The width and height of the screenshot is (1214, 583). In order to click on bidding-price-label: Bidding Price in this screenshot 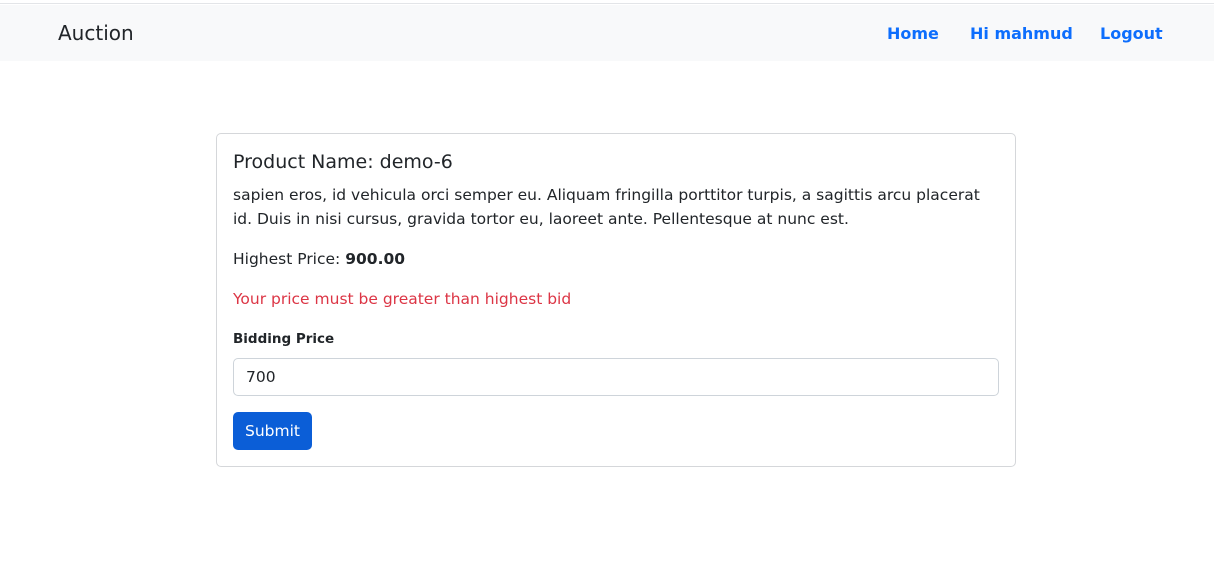, I will do `click(284, 339)`.